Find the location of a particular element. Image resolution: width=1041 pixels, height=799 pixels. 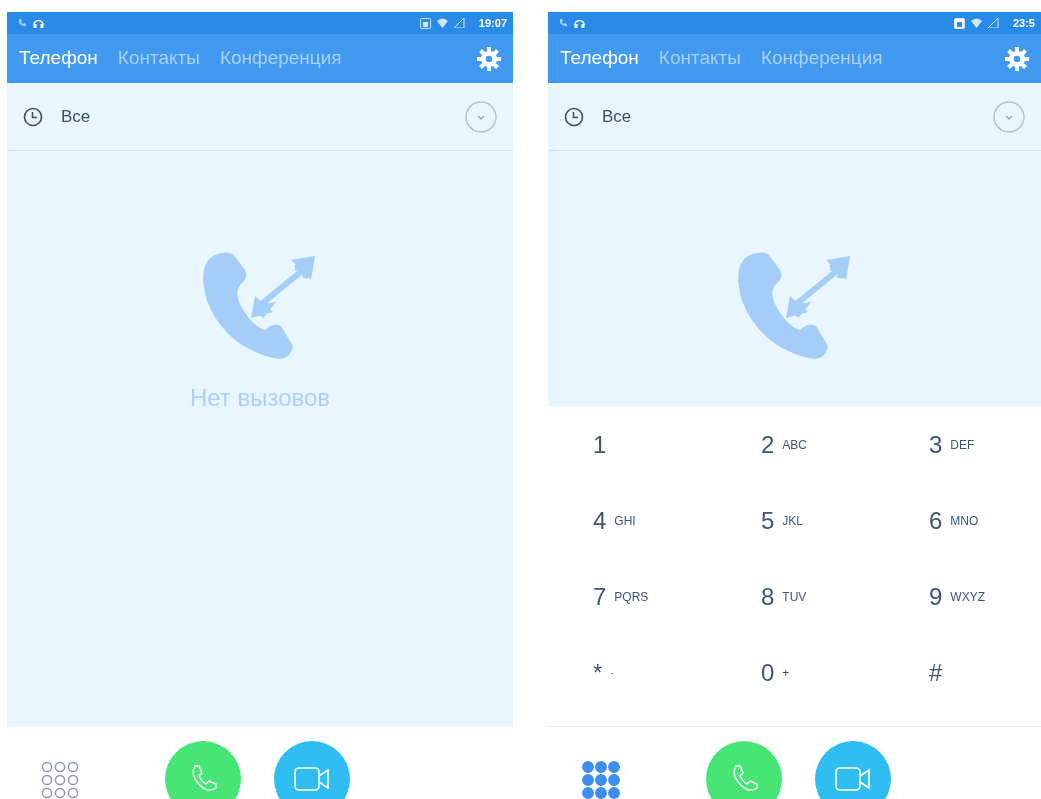

dial-key: 8 TUV is located at coordinates (784, 597).